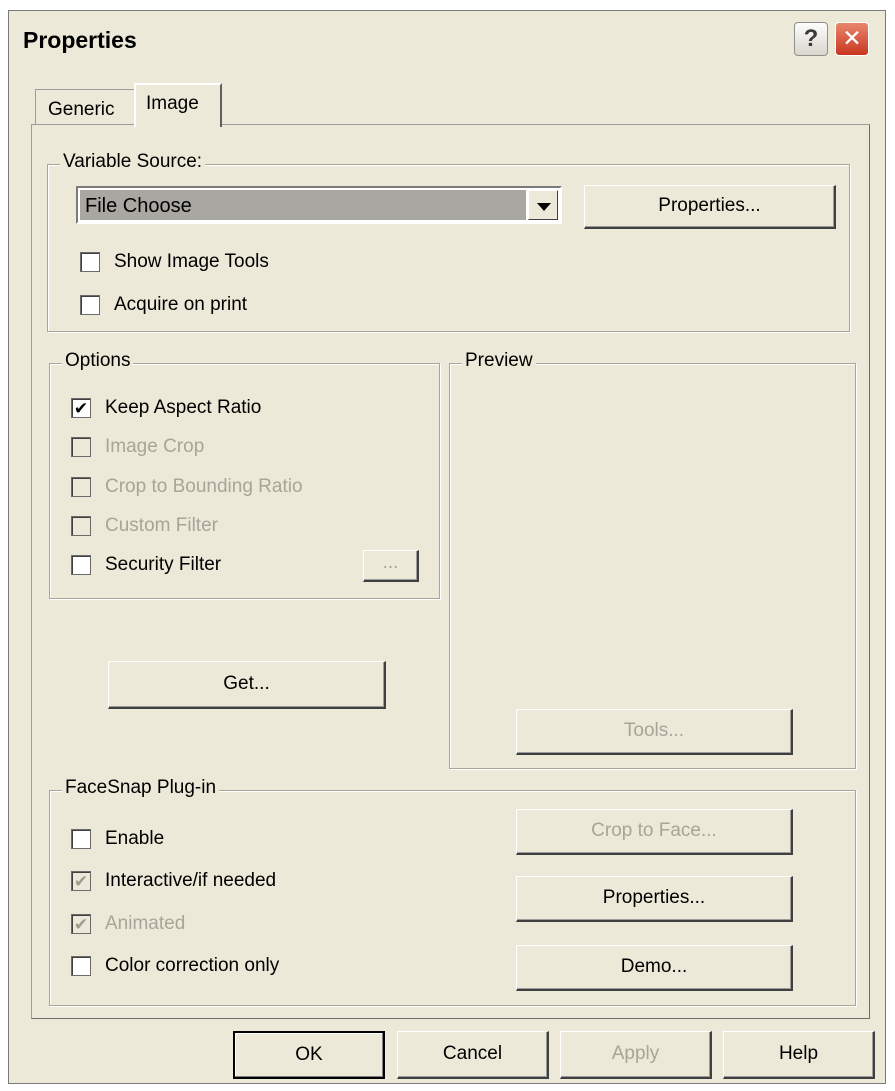 This screenshot has width=895, height=1091. Describe the element at coordinates (81, 881) in the screenshot. I see `interactive-if-needed-checkbox: ✔` at that location.